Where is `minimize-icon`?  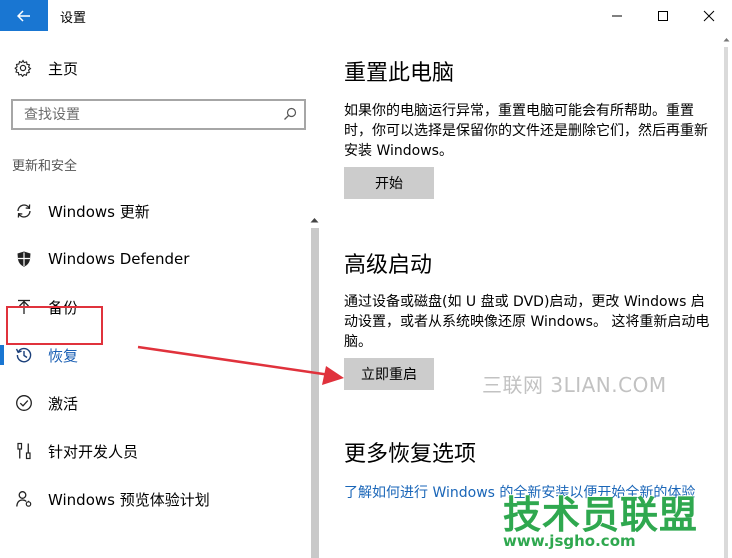
minimize-icon is located at coordinates (617, 15).